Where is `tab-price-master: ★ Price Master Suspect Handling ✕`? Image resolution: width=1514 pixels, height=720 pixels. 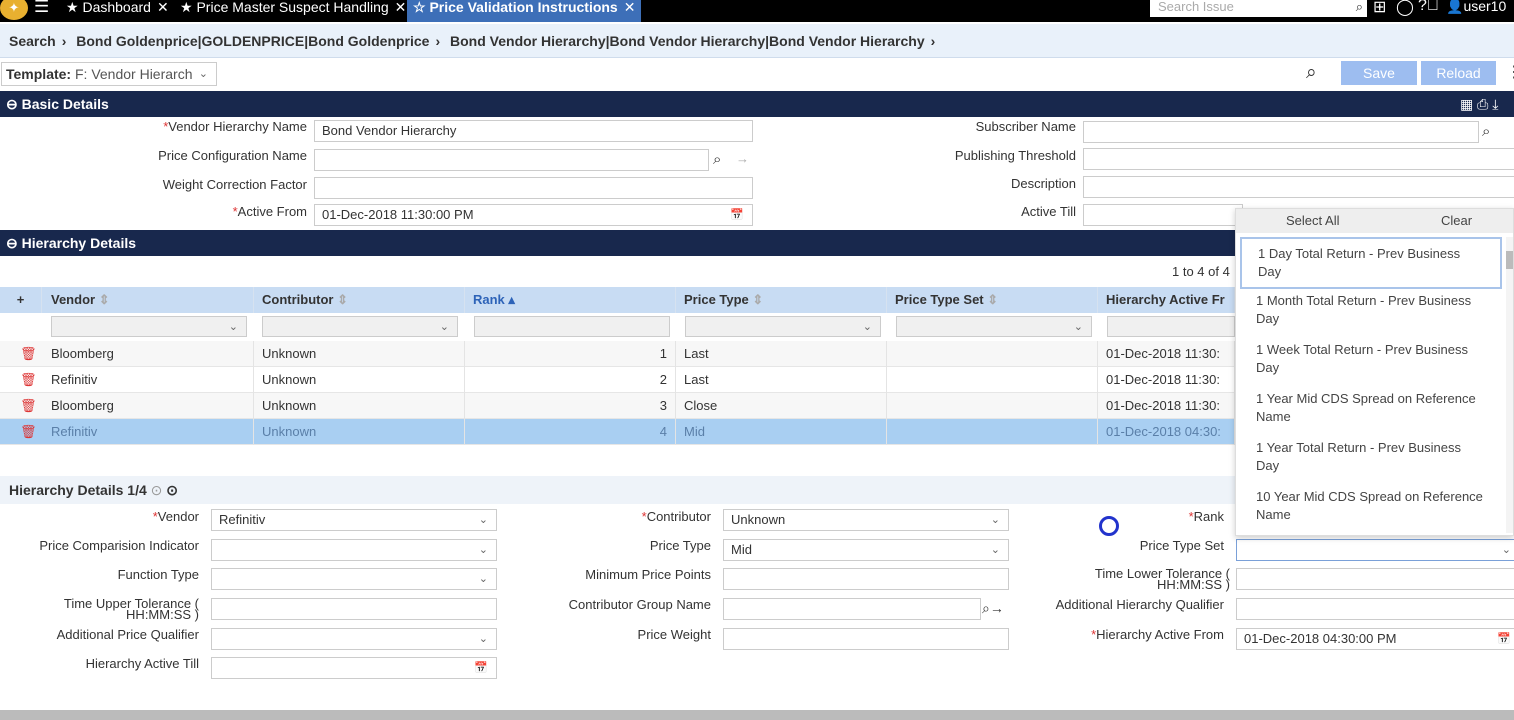 tab-price-master: ★ Price Master Suspect Handling ✕ is located at coordinates (293, 11).